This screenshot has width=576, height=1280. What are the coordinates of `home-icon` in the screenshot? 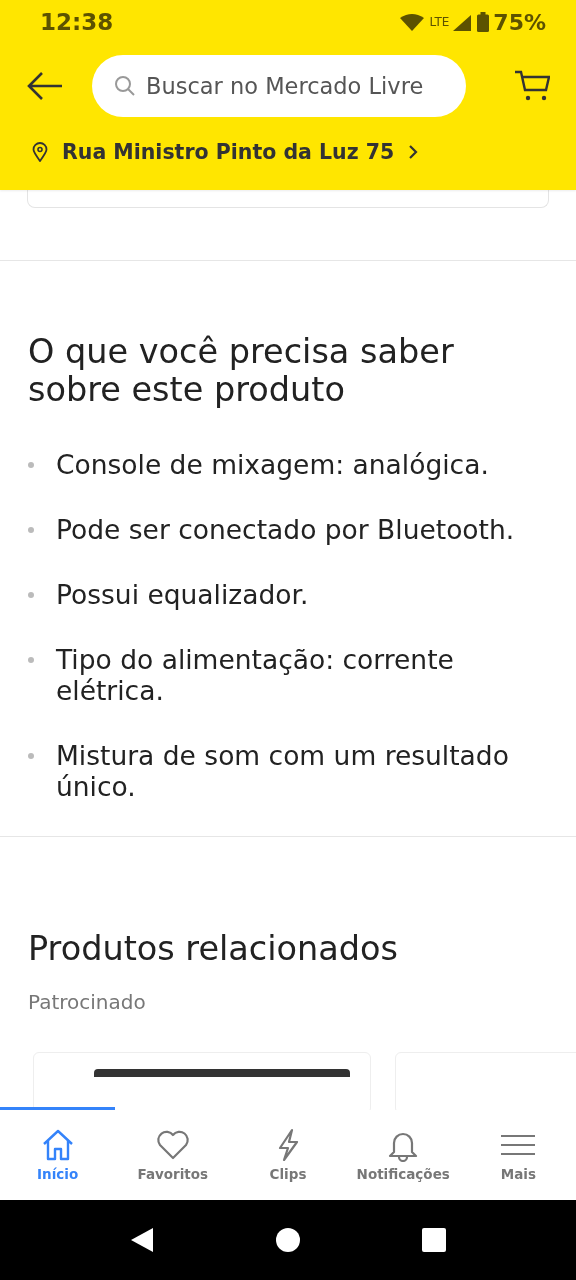 It's located at (288, 1240).